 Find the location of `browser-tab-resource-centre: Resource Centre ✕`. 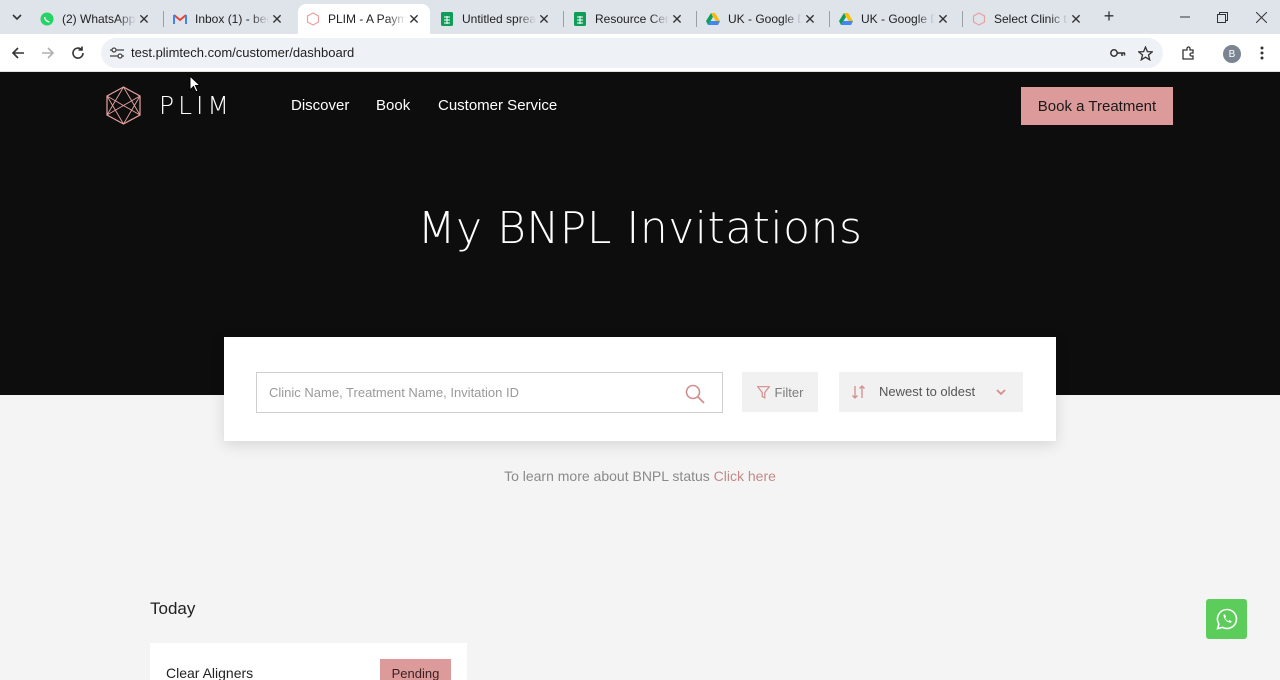

browser-tab-resource-centre: Resource Centre ✕ is located at coordinates (629, 19).